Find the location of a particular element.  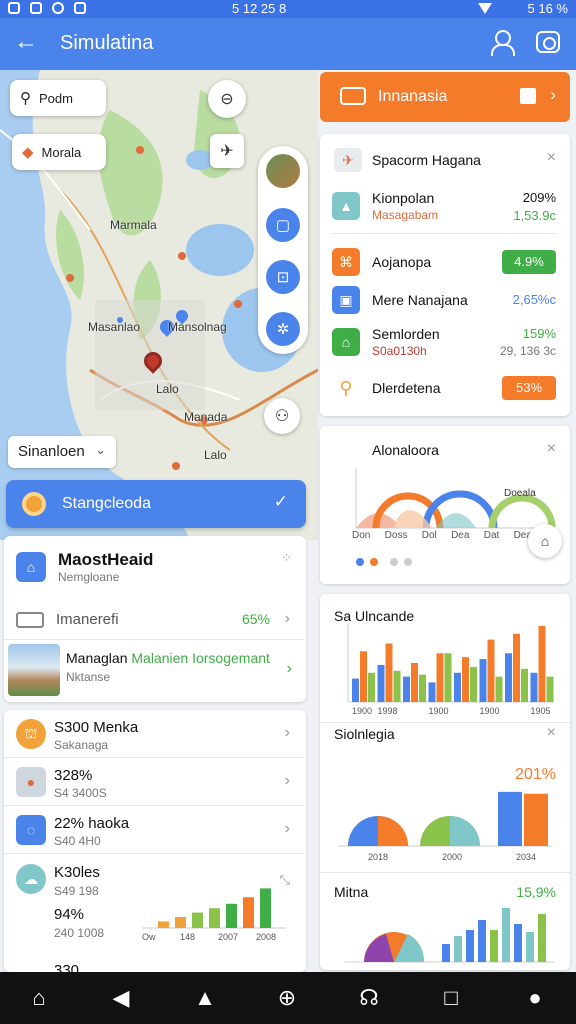

avatar is located at coordinates (283, 171).